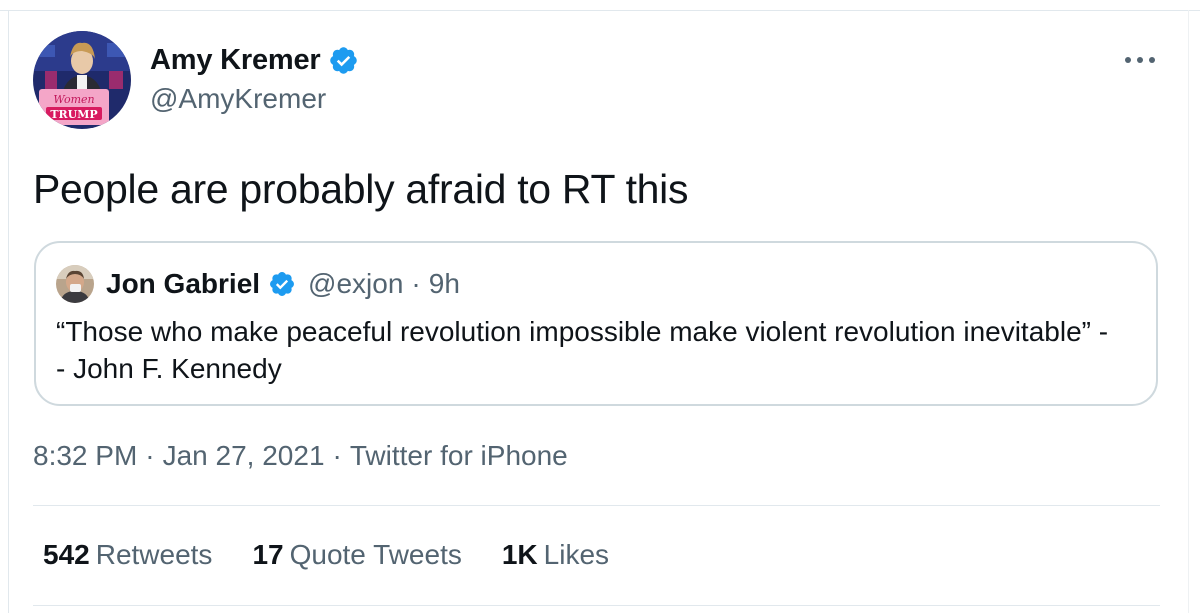 This screenshot has height=613, width=1200. I want to click on user-avatar-photo-icon: Women TRUMP, so click(82, 80).